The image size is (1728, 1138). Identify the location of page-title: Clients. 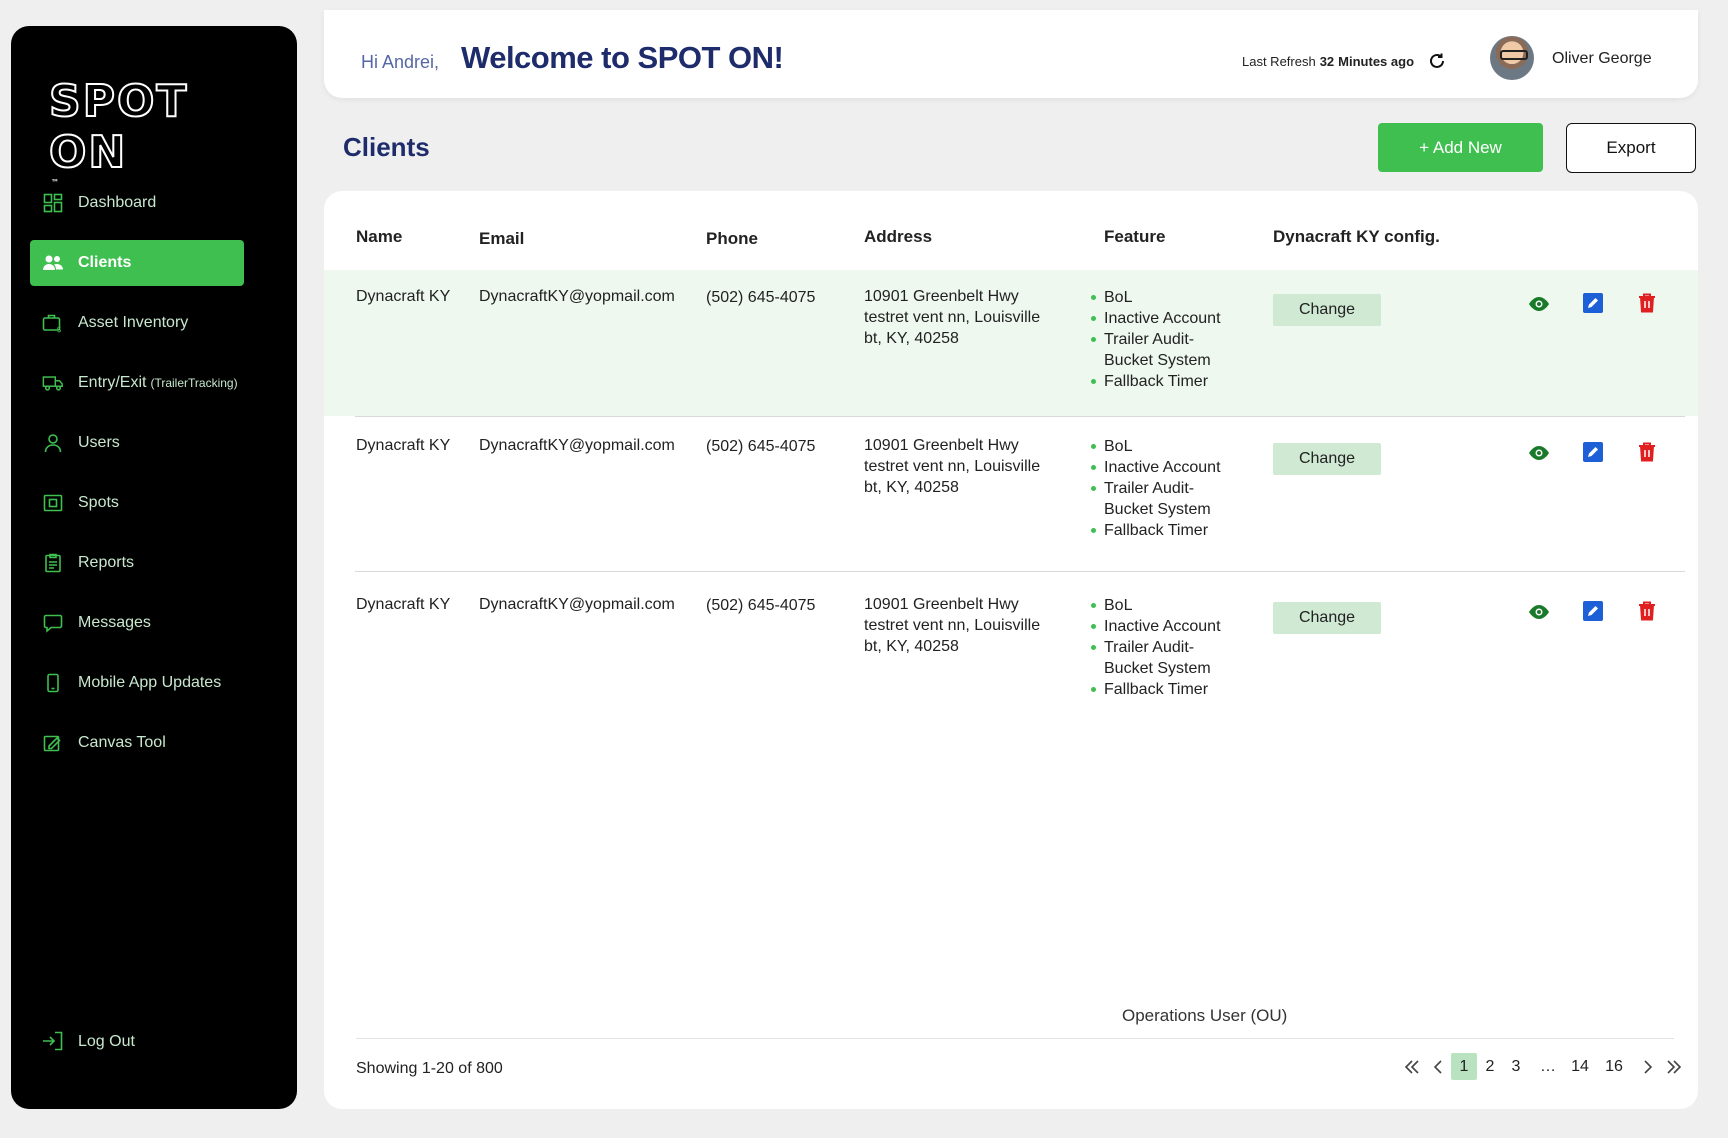
(386, 147).